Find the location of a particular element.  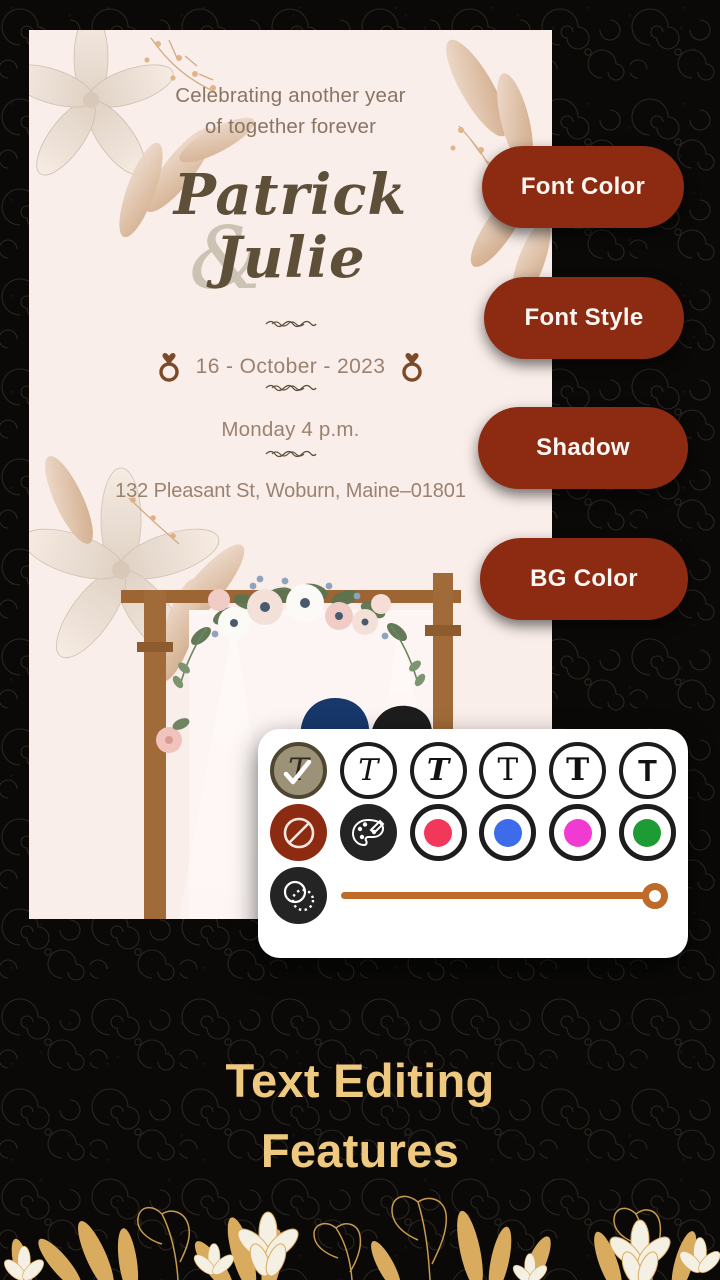

opacity-button is located at coordinates (298, 895).